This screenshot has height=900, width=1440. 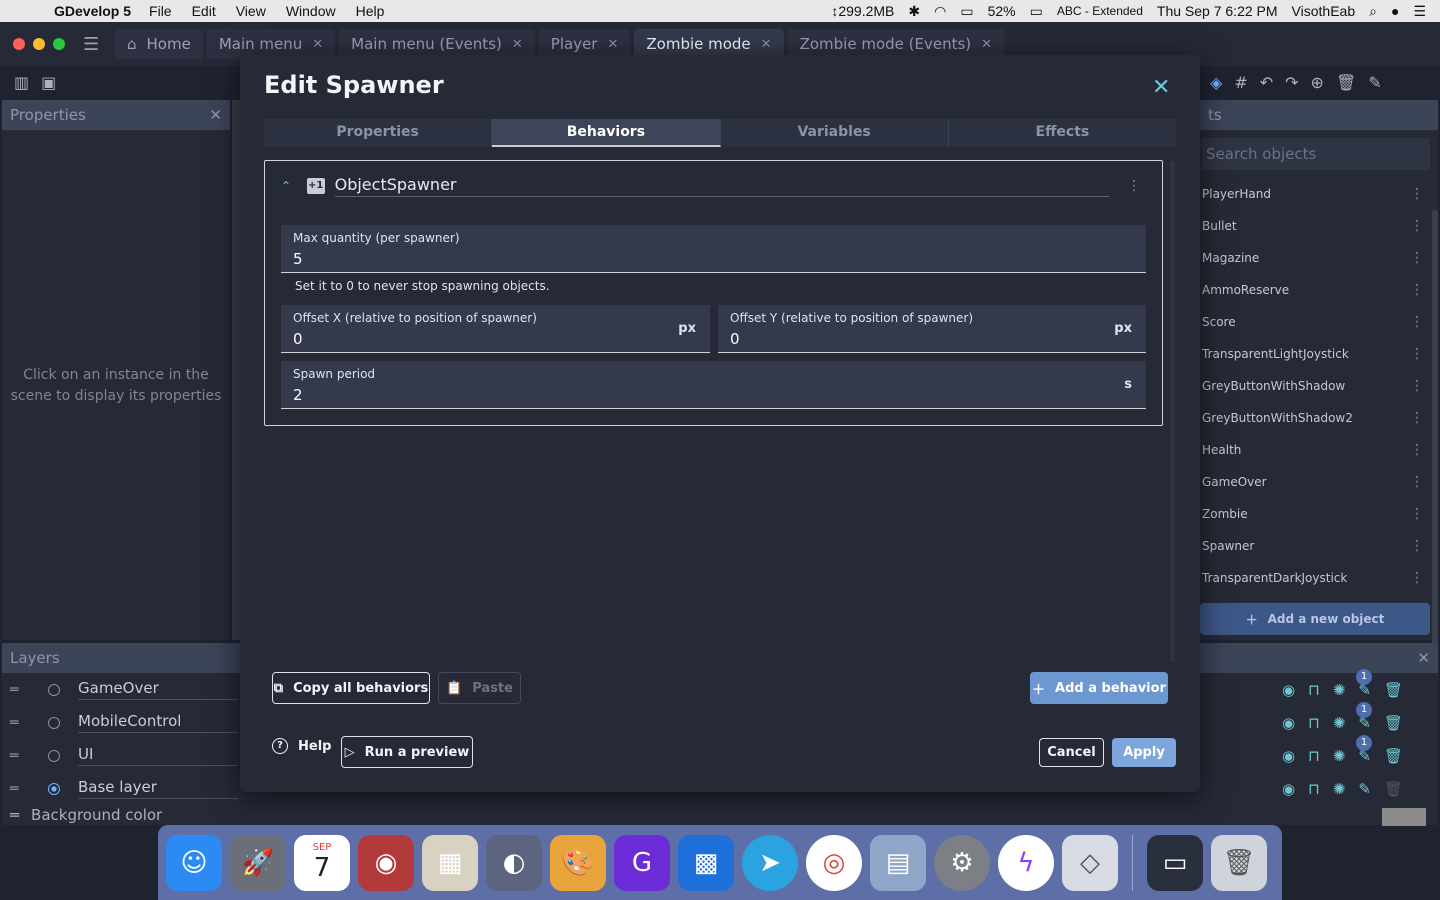 What do you see at coordinates (721, 186) in the screenshot?
I see `behavior-name-field: ObjectSpawner` at bounding box center [721, 186].